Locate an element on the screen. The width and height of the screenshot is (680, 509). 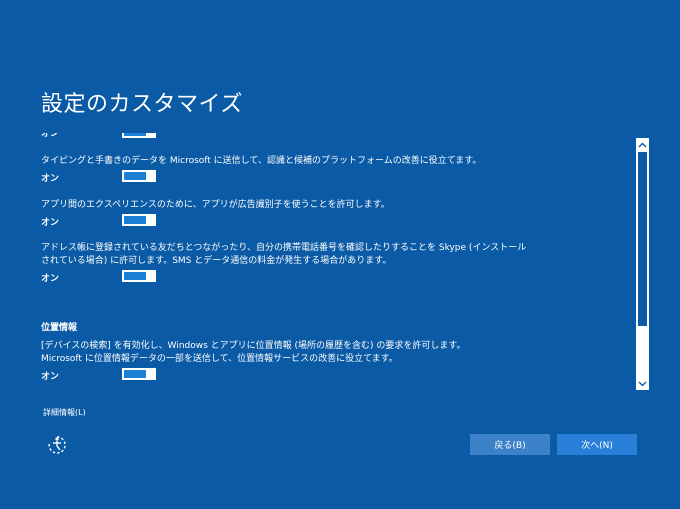
details-link: 詳細情報(L) is located at coordinates (64, 412).